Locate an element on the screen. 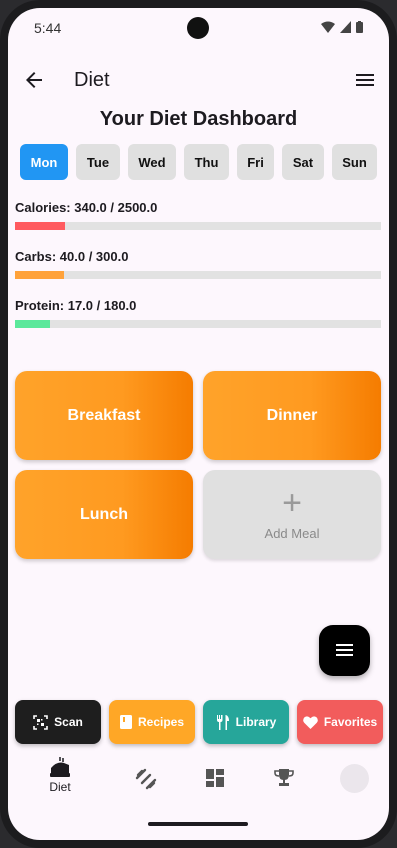 The width and height of the screenshot is (397, 848). dumbbell-icon is located at coordinates (146, 779).